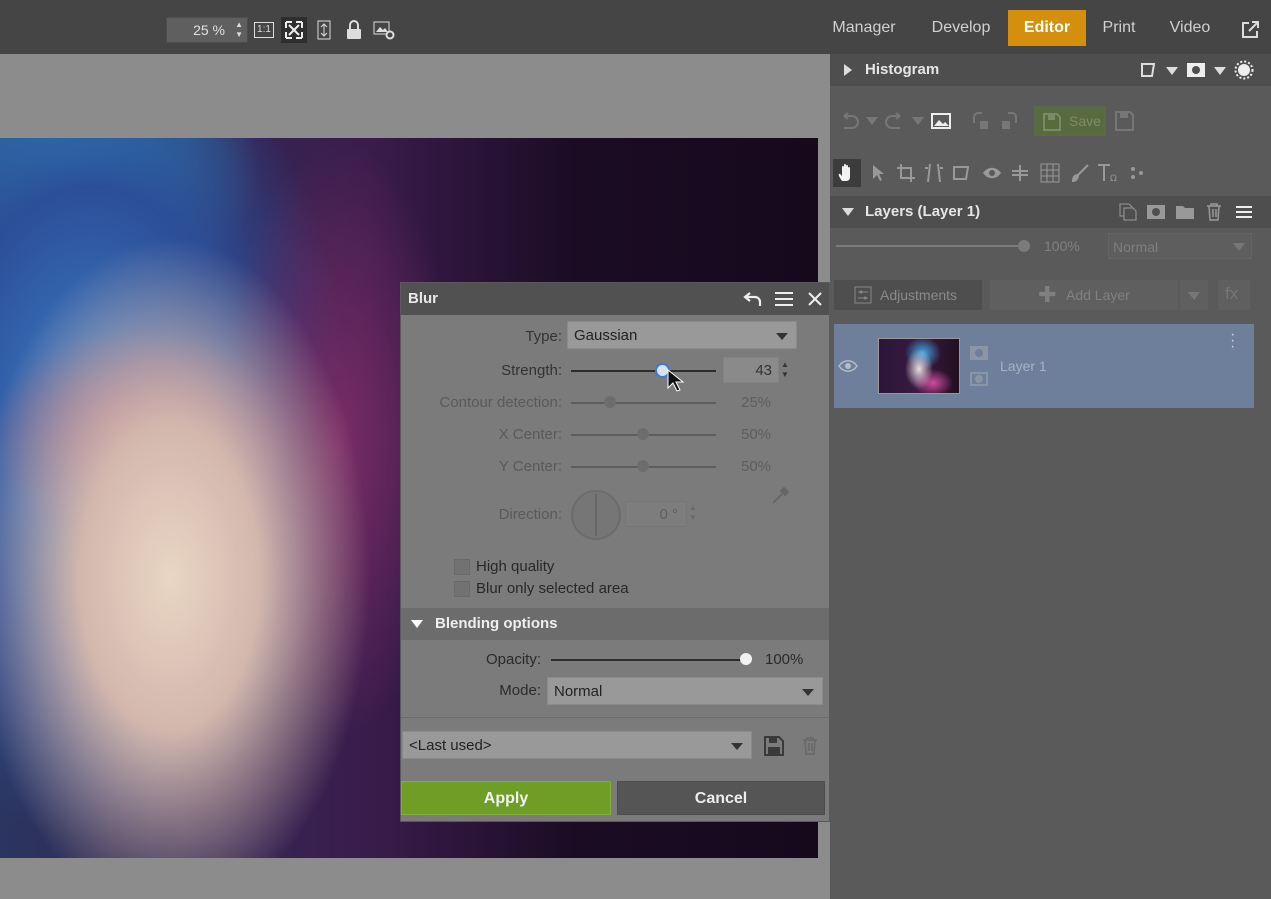 The image size is (1271, 899). What do you see at coordinates (785, 370) in the screenshot?
I see `strength-spinner: ▲ ▼` at bounding box center [785, 370].